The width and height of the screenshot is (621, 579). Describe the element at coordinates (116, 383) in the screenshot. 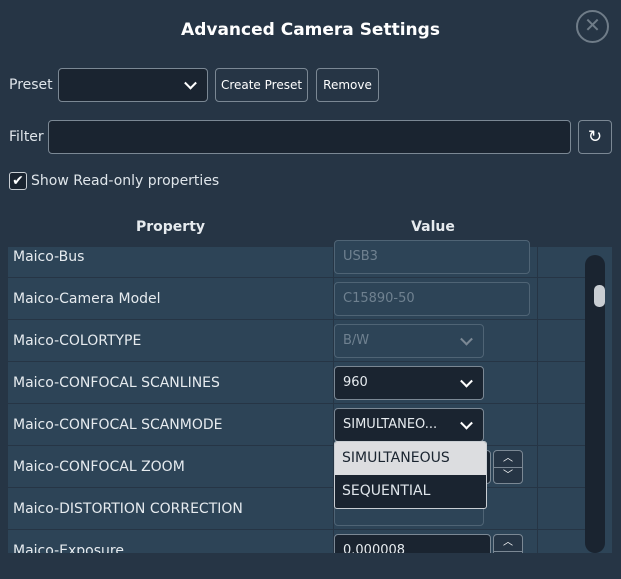

I see `property-name: Maico-CONFOCAL SCANLINES` at that location.